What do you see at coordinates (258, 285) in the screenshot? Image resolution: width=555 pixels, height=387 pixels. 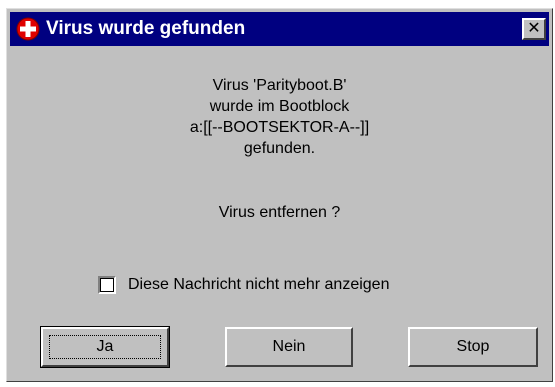 I see `dont-show-again-label: Diese Nachricht nicht mehr anzeigen` at bounding box center [258, 285].